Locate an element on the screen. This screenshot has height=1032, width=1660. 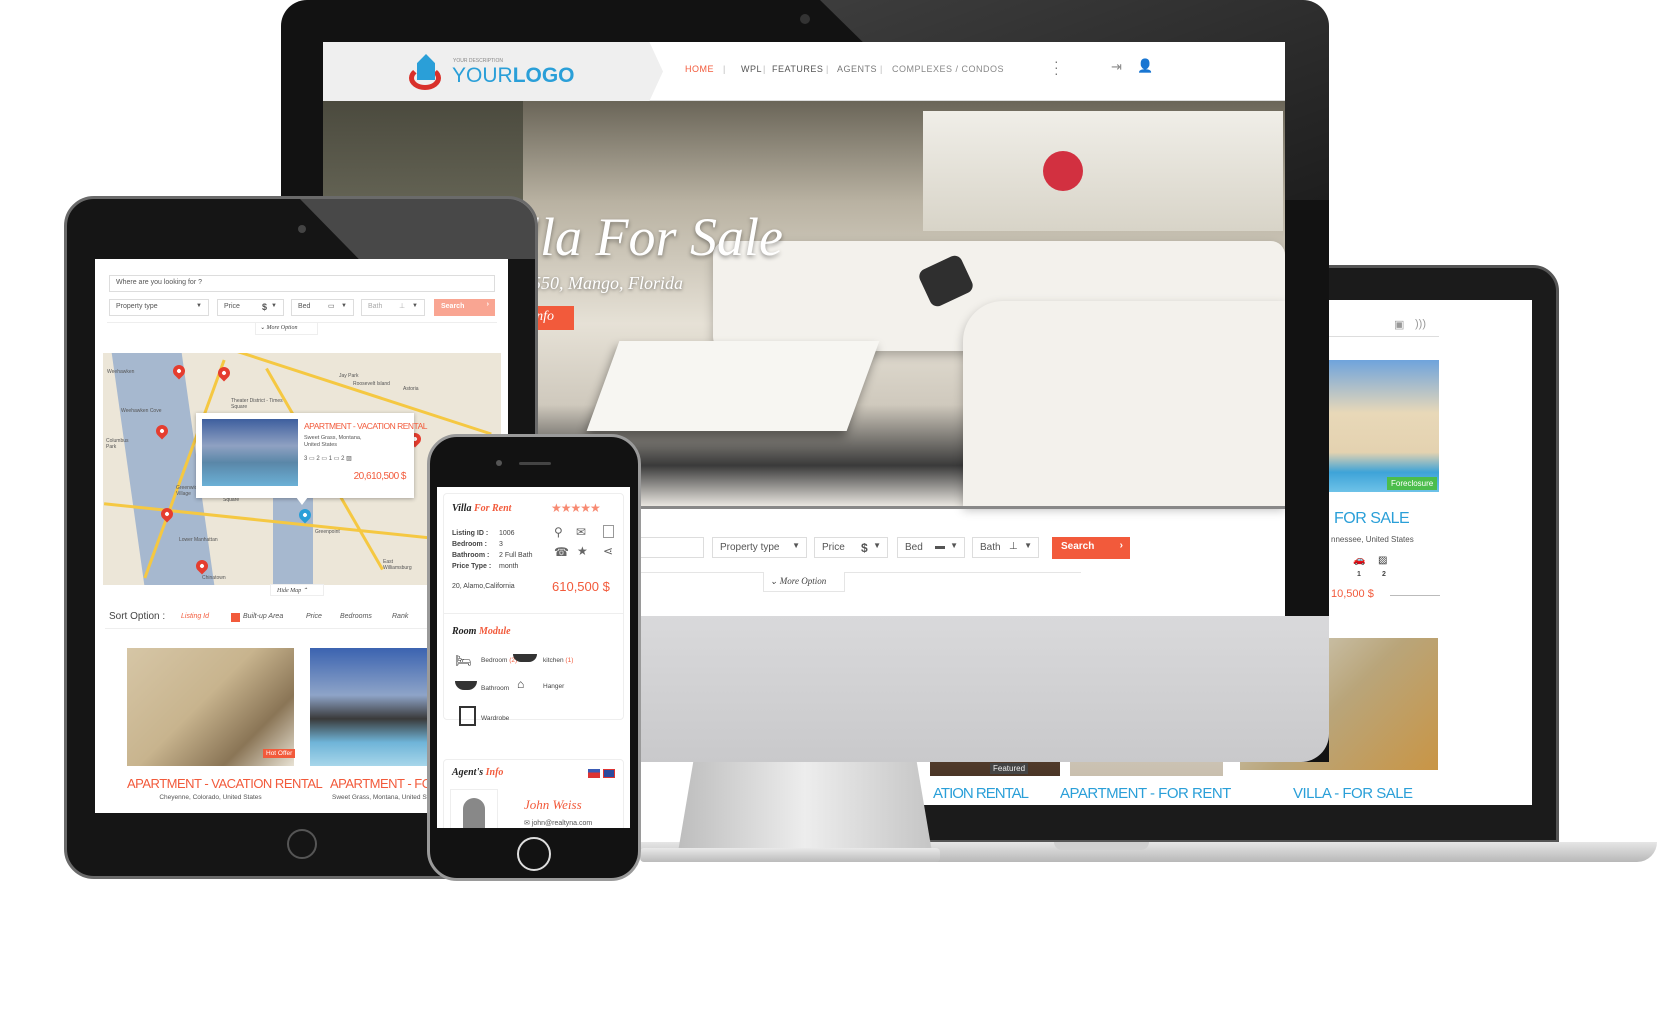
sort-rank: Rank is located at coordinates (400, 616).